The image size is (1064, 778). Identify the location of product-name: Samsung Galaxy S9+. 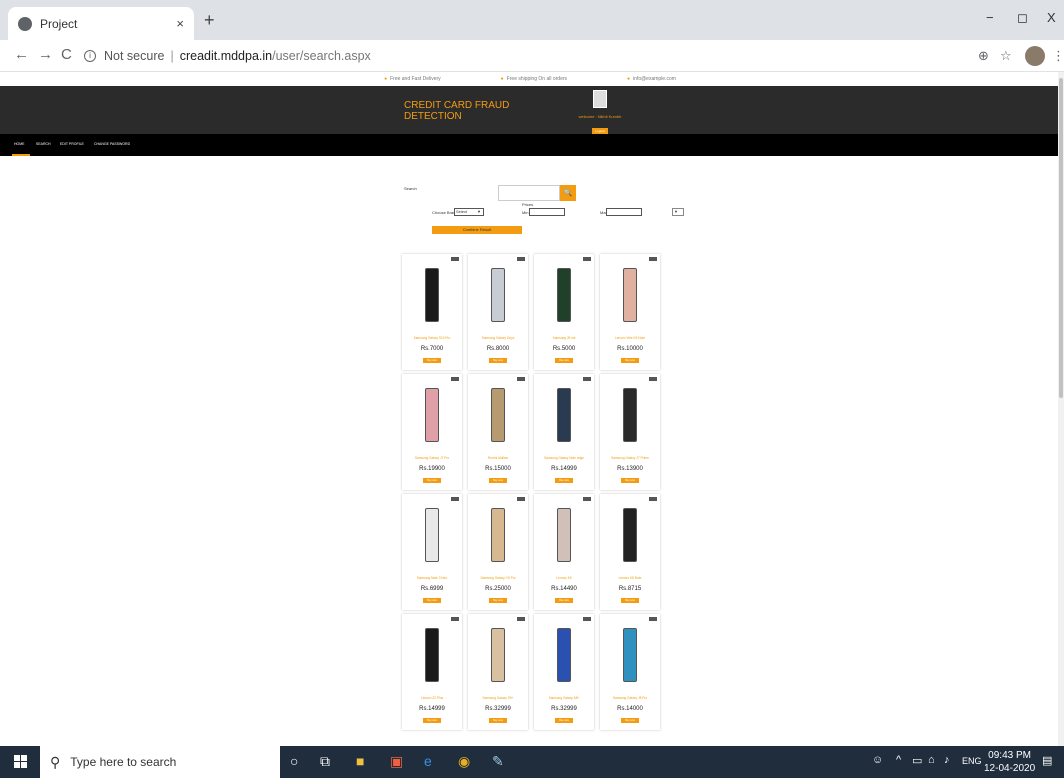
(498, 698).